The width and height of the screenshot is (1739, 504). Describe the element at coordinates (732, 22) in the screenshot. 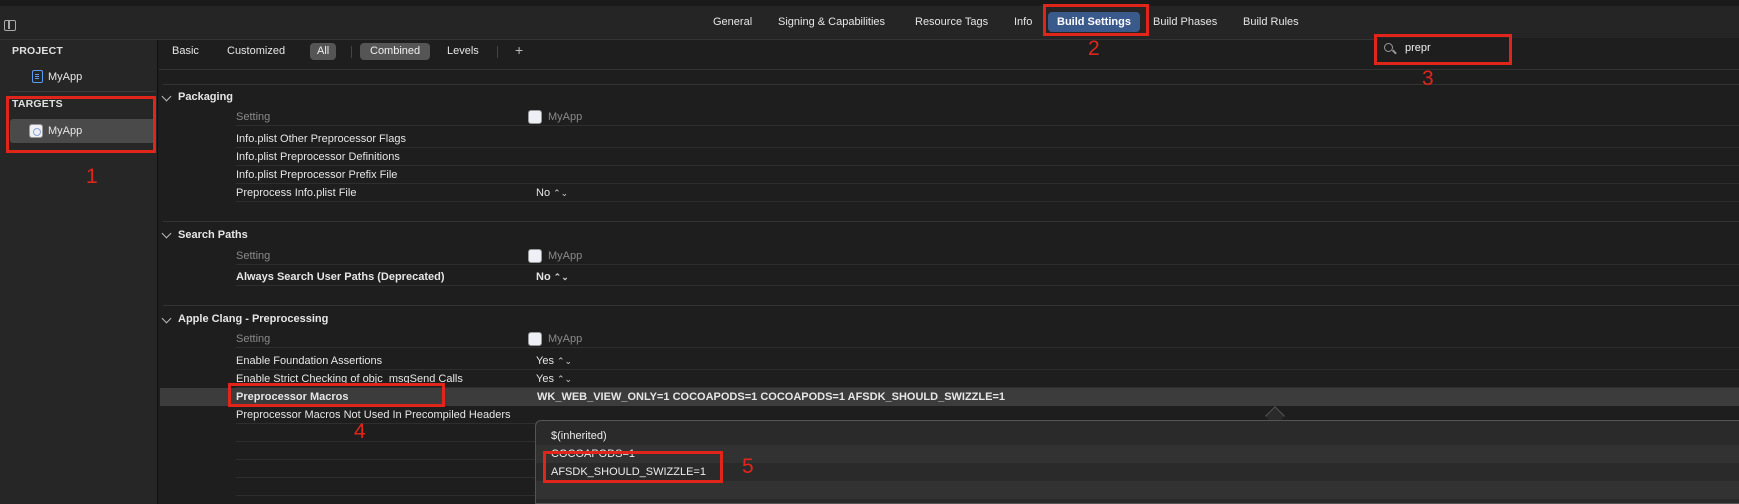

I see `tab-general: General` at that location.